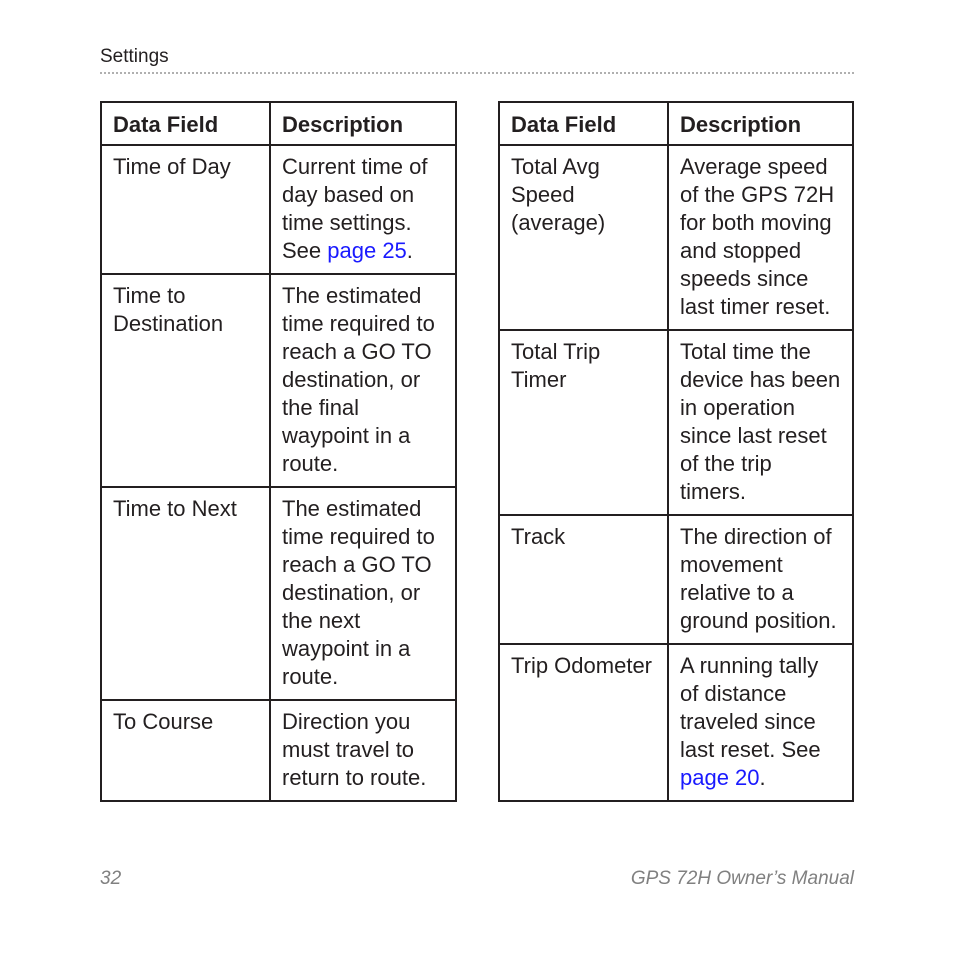 Image resolution: width=954 pixels, height=954 pixels. Describe the element at coordinates (720, 777) in the screenshot. I see `page-link: page 20` at that location.